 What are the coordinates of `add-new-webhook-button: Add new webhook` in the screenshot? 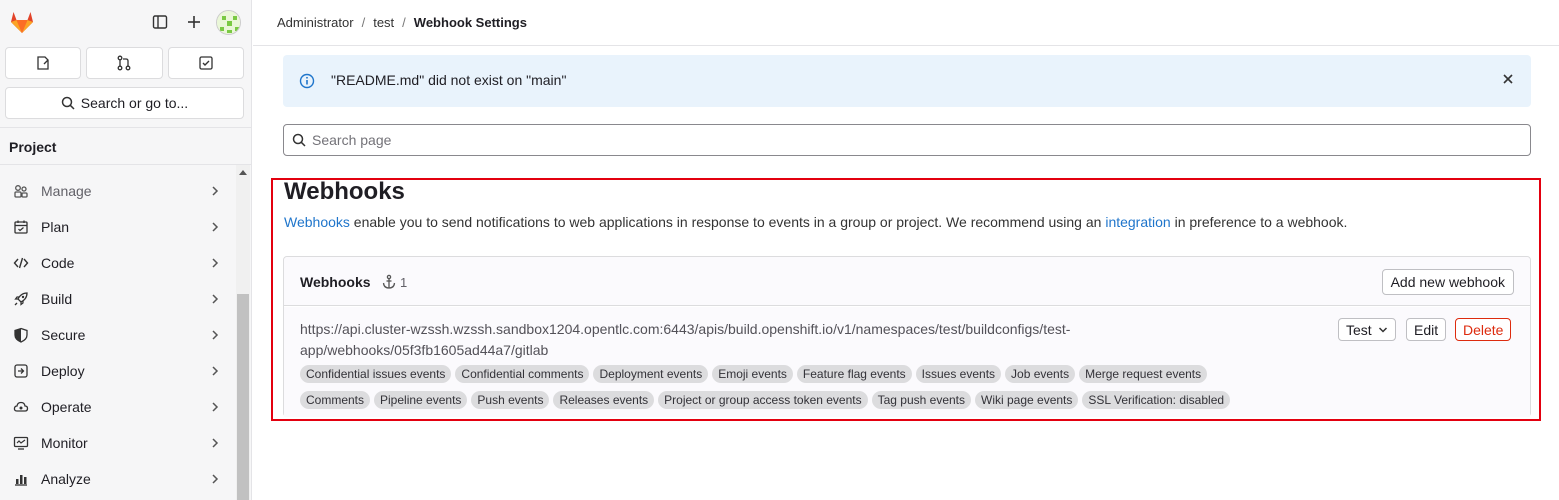 It's located at (1447, 282).